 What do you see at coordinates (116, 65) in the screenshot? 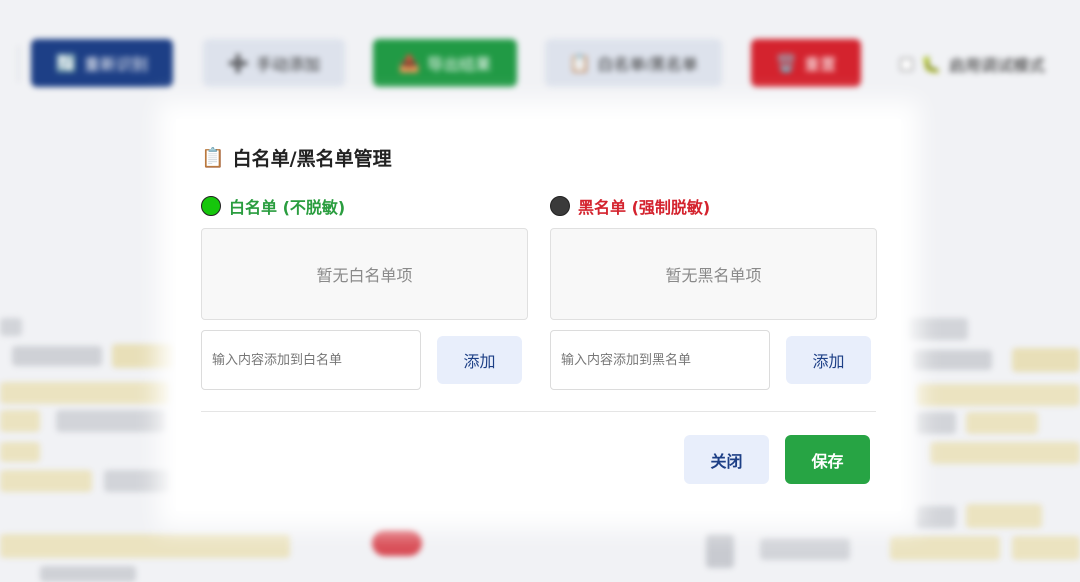
I see `reidentify-label: 重新识别` at bounding box center [116, 65].